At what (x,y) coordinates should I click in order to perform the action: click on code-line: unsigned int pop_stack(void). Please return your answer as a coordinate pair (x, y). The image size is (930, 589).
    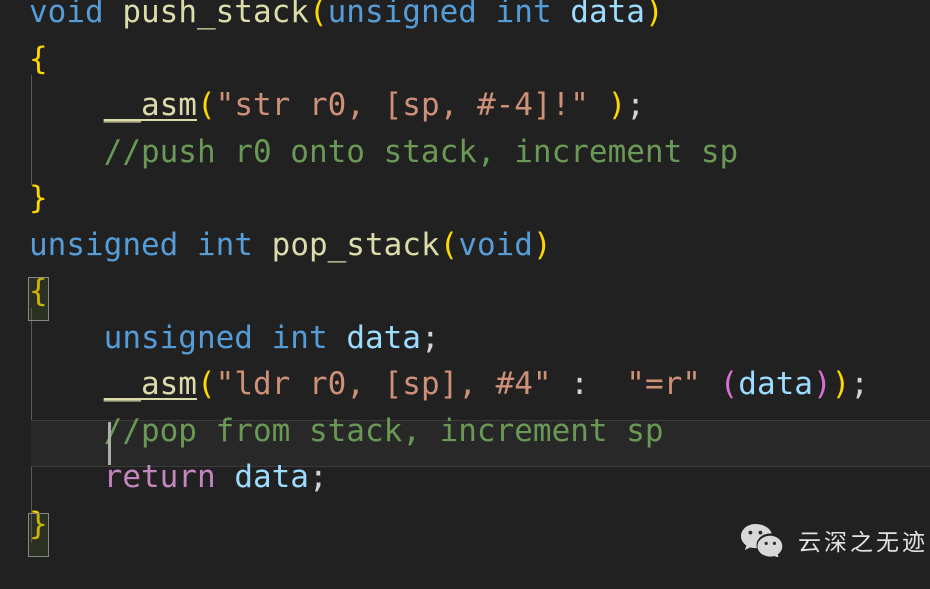
    Looking at the image, I should click on (465, 245).